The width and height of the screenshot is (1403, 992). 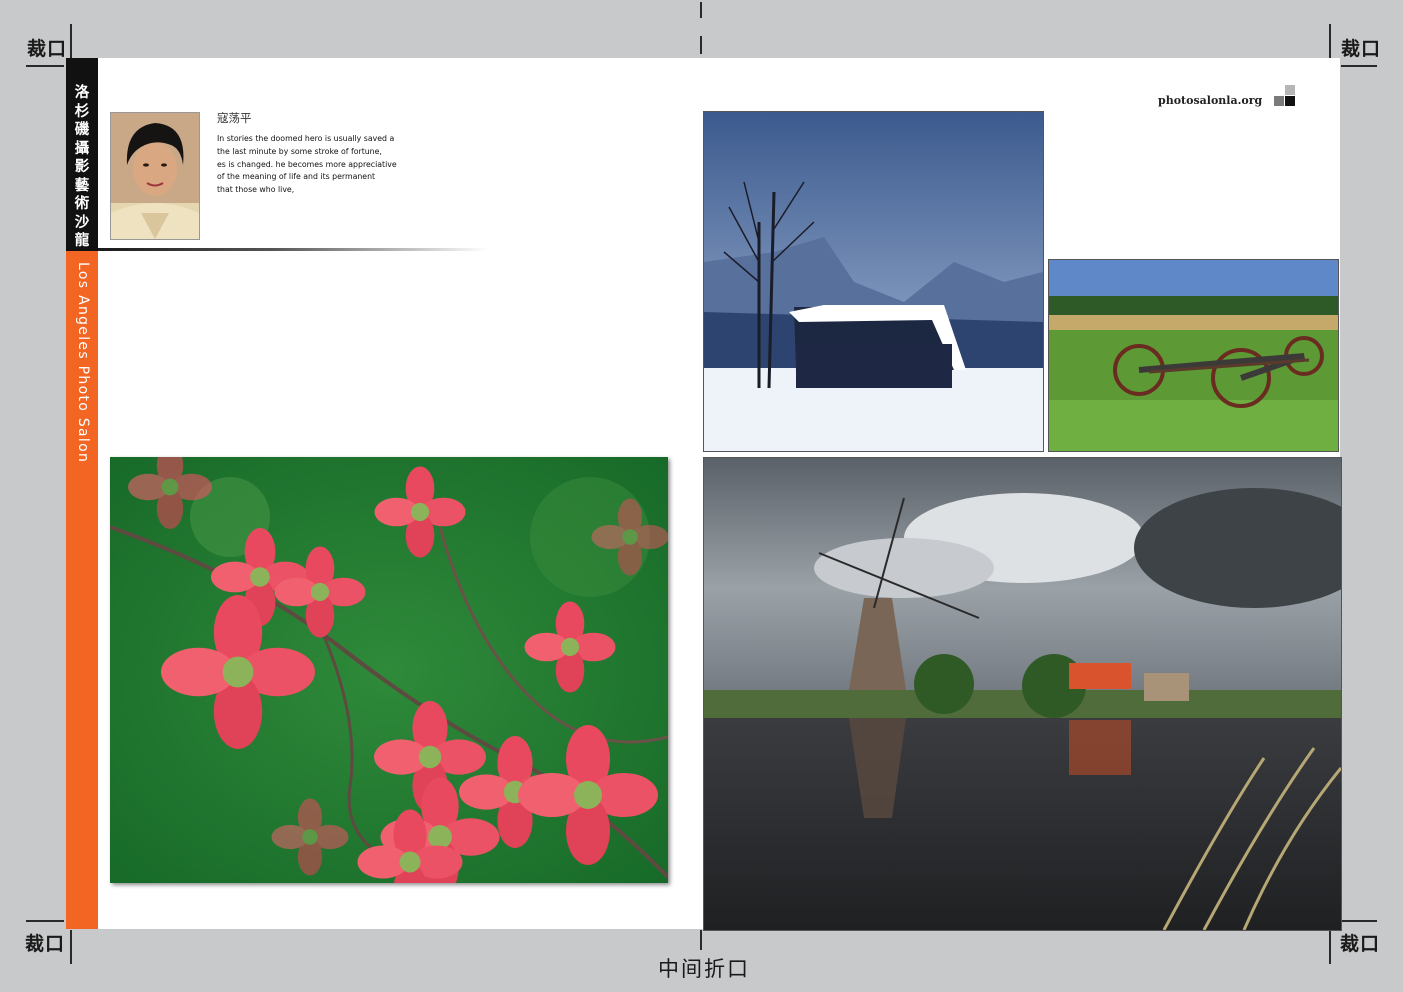 What do you see at coordinates (256, 190) in the screenshot?
I see `bio-line: that those who live,` at bounding box center [256, 190].